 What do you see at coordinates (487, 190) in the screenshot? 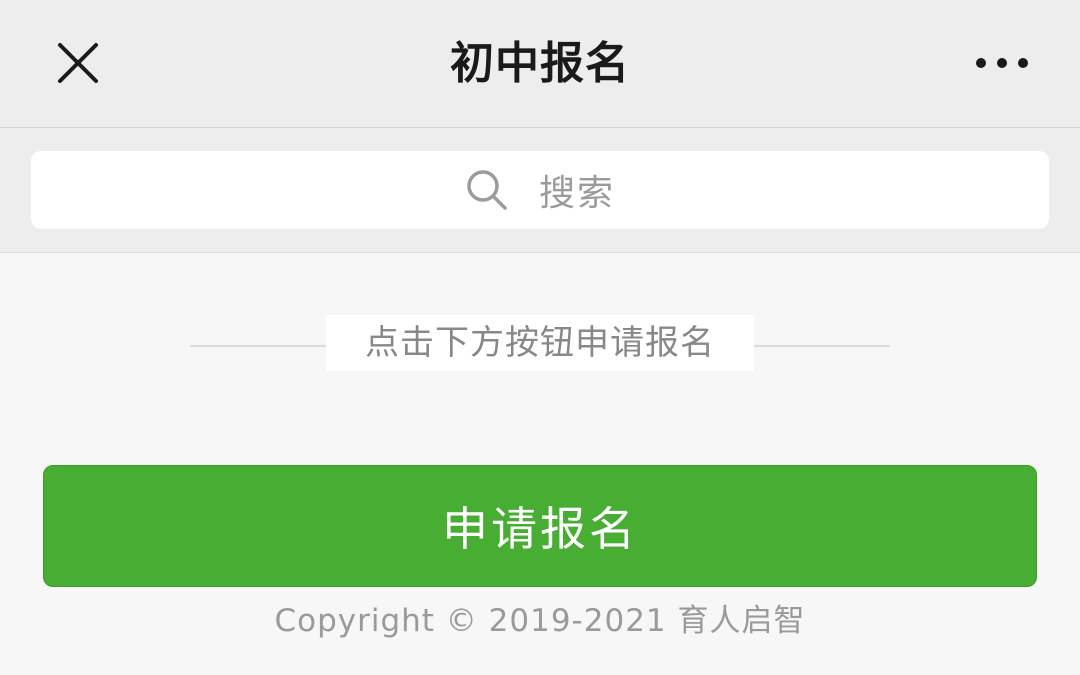
I see `search-icon` at bounding box center [487, 190].